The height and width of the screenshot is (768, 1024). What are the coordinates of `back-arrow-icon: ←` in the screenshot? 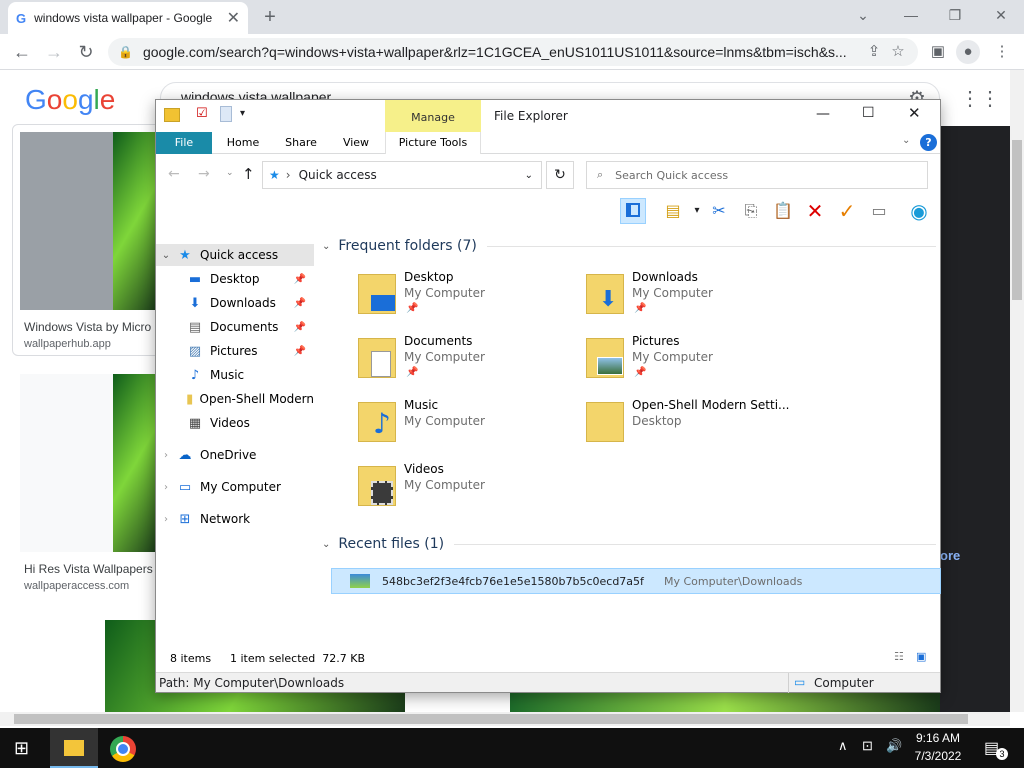 It's located at (174, 174).